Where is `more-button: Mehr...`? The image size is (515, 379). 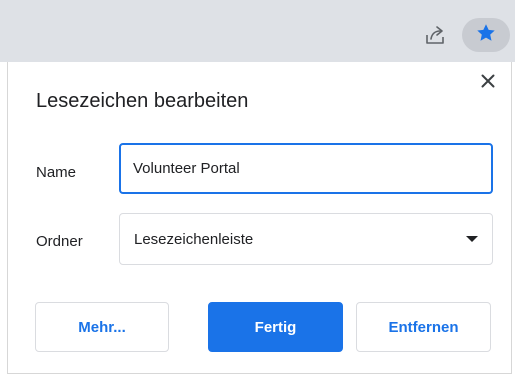 more-button: Mehr... is located at coordinates (102, 327).